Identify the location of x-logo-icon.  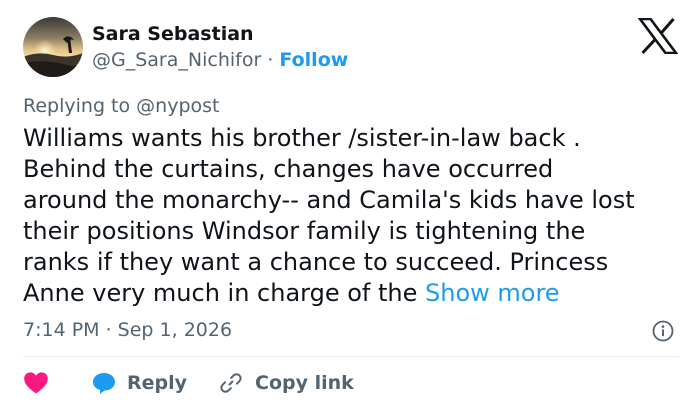
(658, 36).